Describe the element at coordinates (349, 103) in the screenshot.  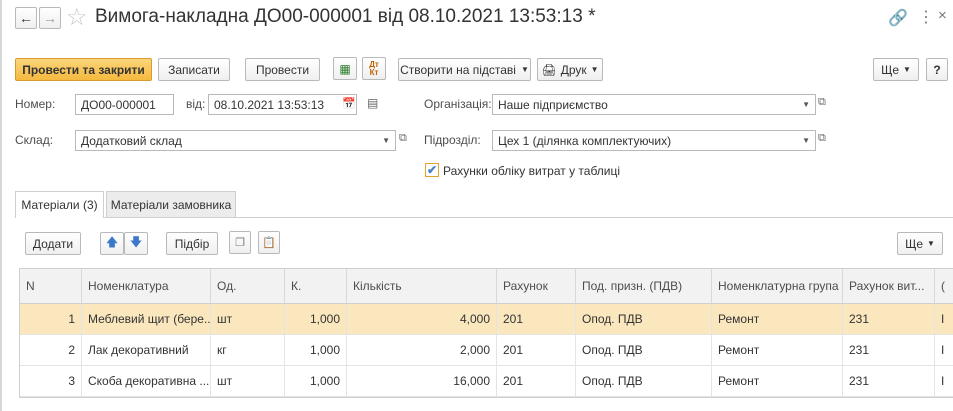
I see `calendar-icon: 📅` at that location.